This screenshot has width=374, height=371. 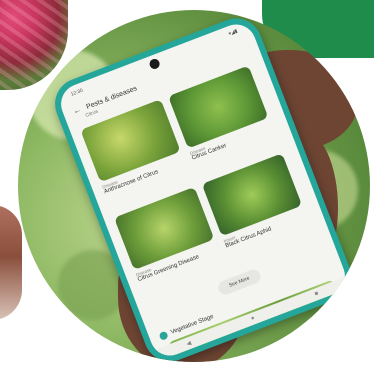 I want to click on android-nav-bar: ◀ ● ■, so click(x=252, y=319).